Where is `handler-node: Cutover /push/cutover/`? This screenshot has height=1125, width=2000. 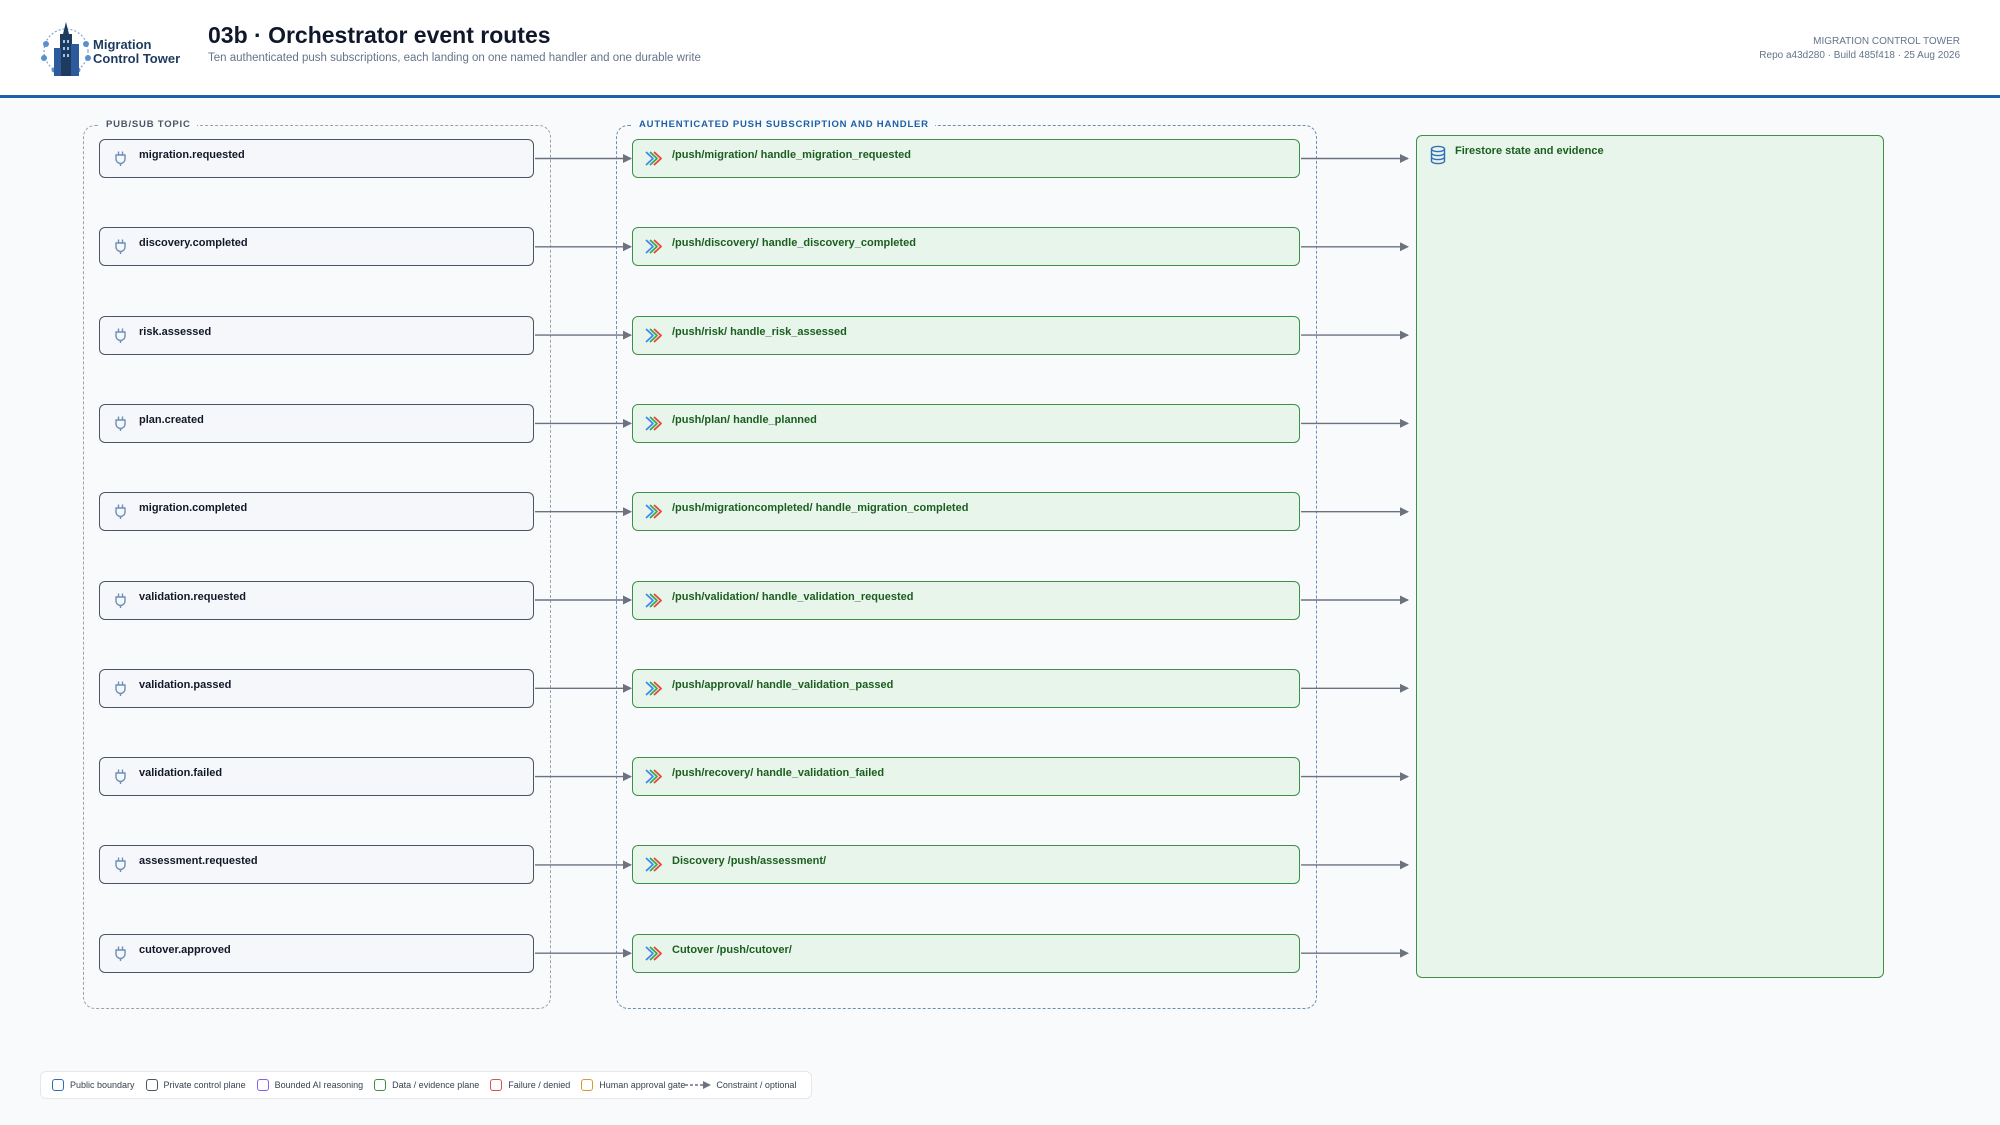
handler-node: Cutover /push/cutover/ is located at coordinates (966, 953).